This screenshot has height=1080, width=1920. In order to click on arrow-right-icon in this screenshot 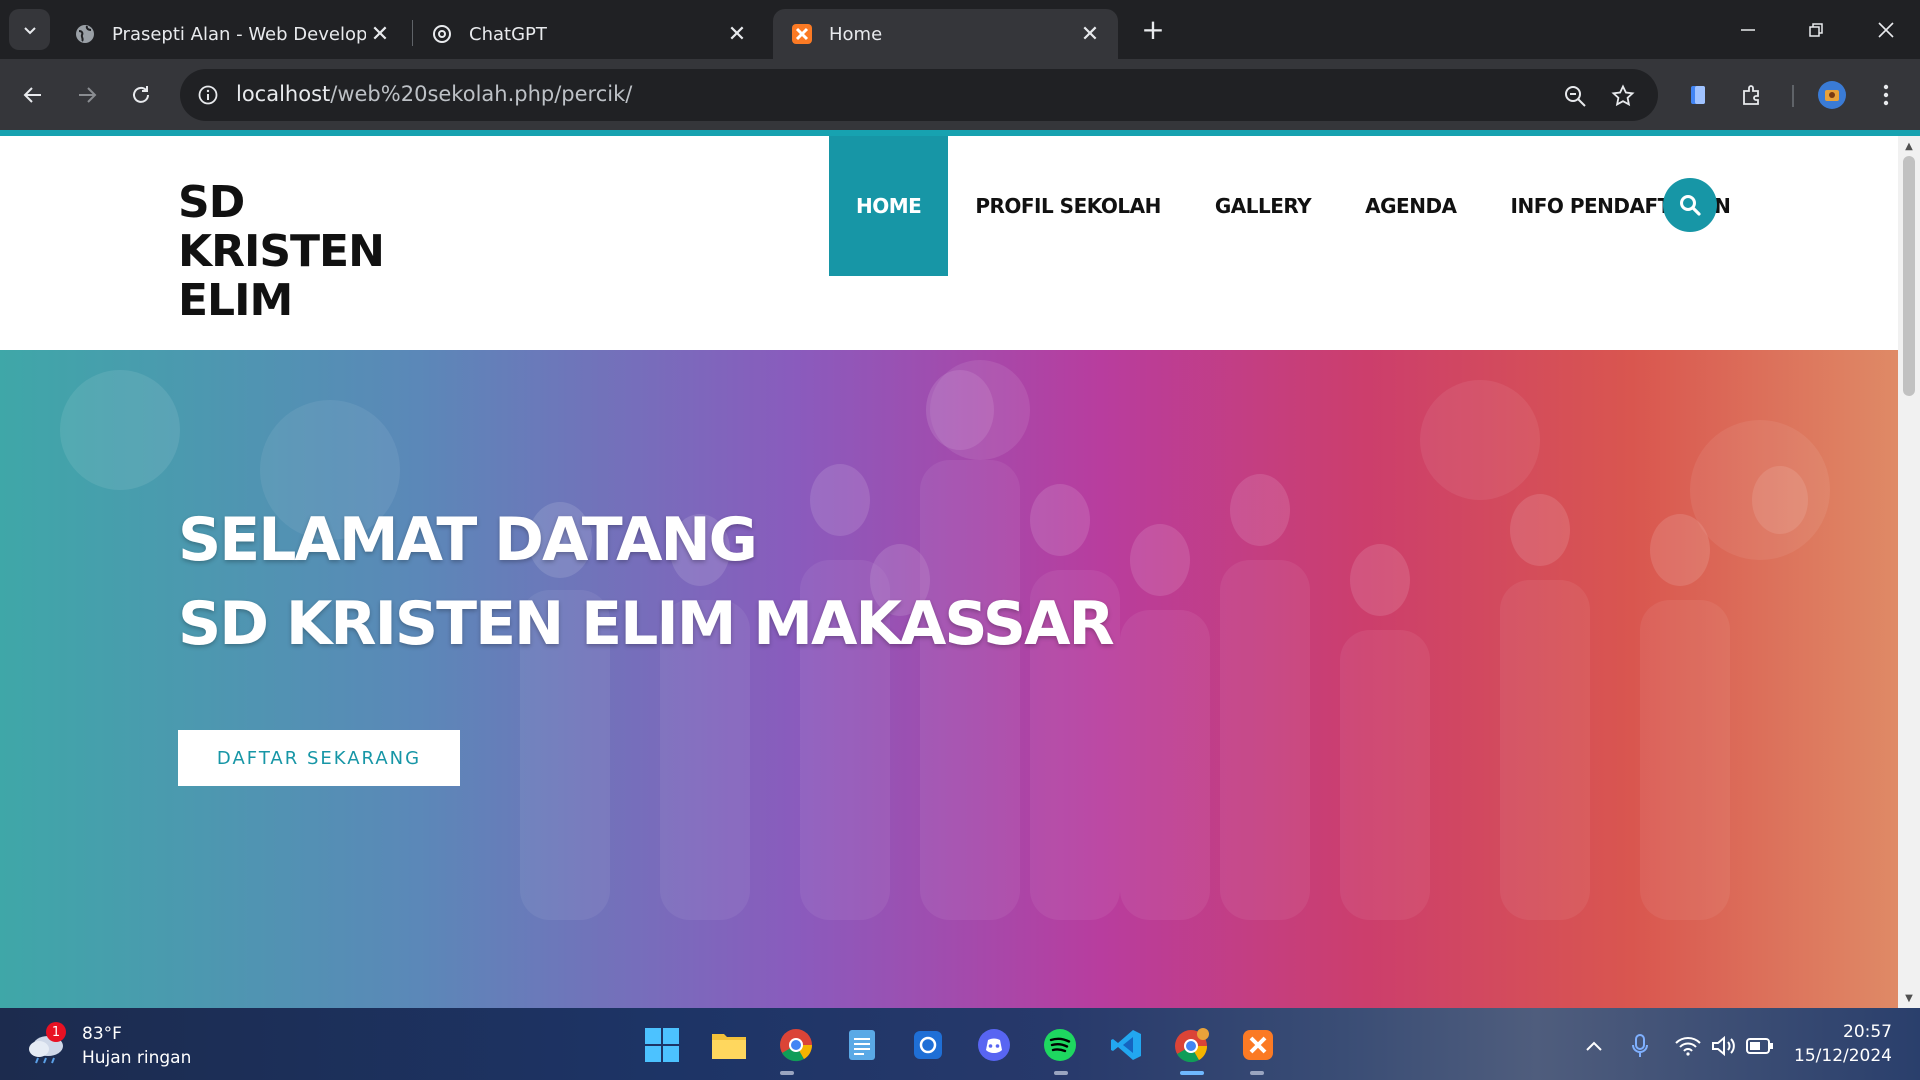, I will do `click(88, 95)`.